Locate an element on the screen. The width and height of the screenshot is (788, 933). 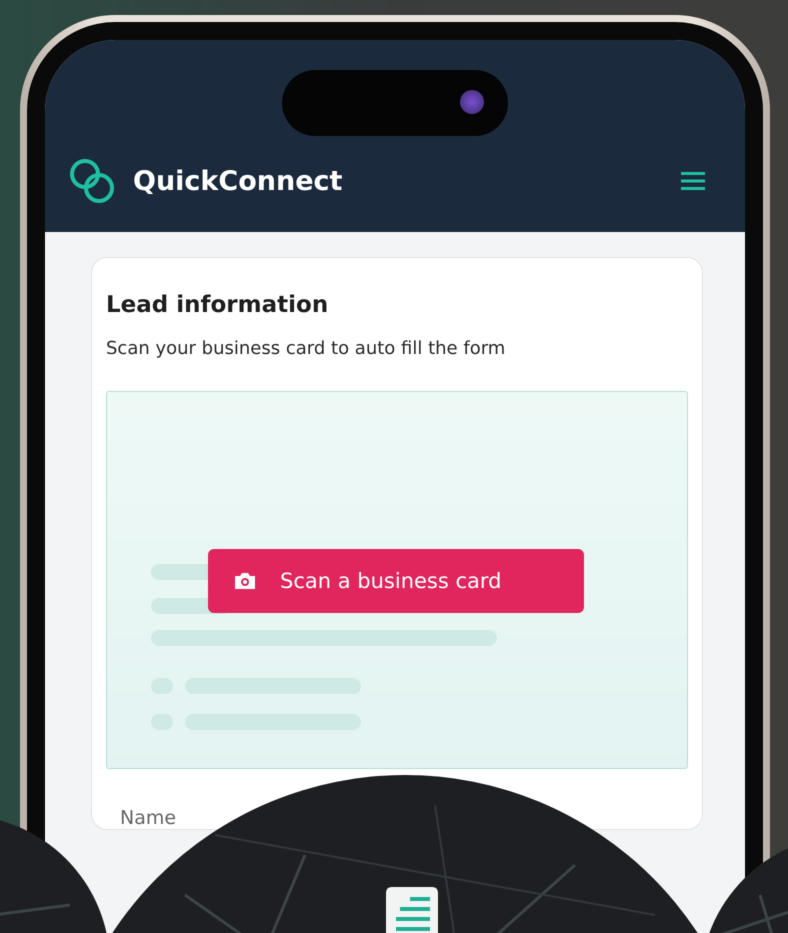
app-name: QuickConnect is located at coordinates (238, 181).